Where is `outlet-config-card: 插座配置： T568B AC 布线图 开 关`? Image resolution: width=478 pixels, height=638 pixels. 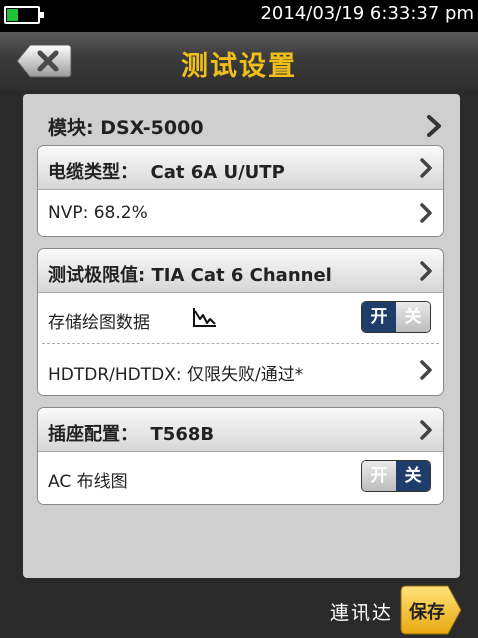
outlet-config-card: 插座配置： T568B AC 布线图 开 关 is located at coordinates (240, 456).